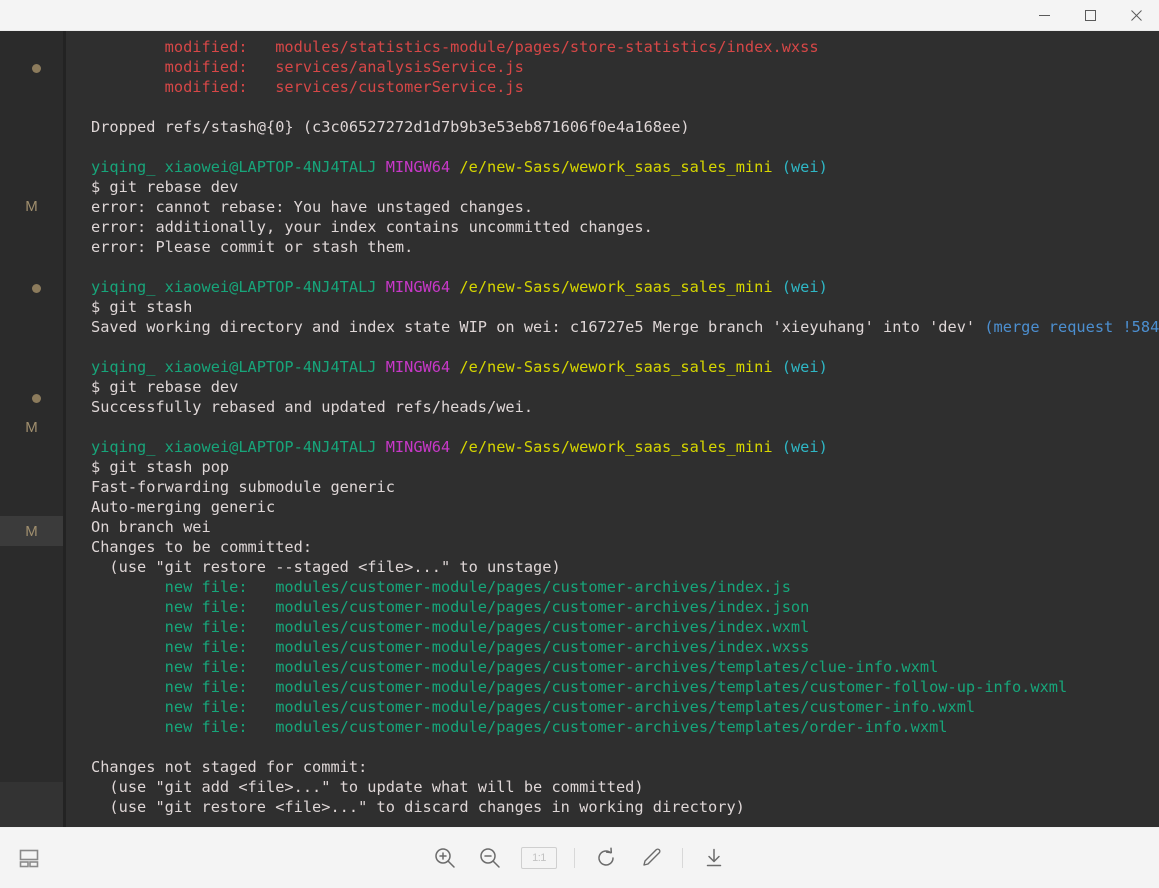  Describe the element at coordinates (151, 527) in the screenshot. I see `terminal-text: On branch wei` at that location.